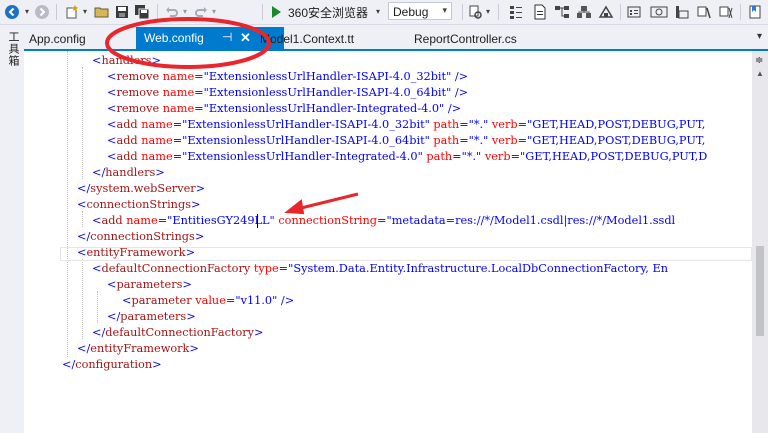 The width and height of the screenshot is (768, 433). Describe the element at coordinates (476, 11) in the screenshot. I see `find-in-files-icon` at that location.